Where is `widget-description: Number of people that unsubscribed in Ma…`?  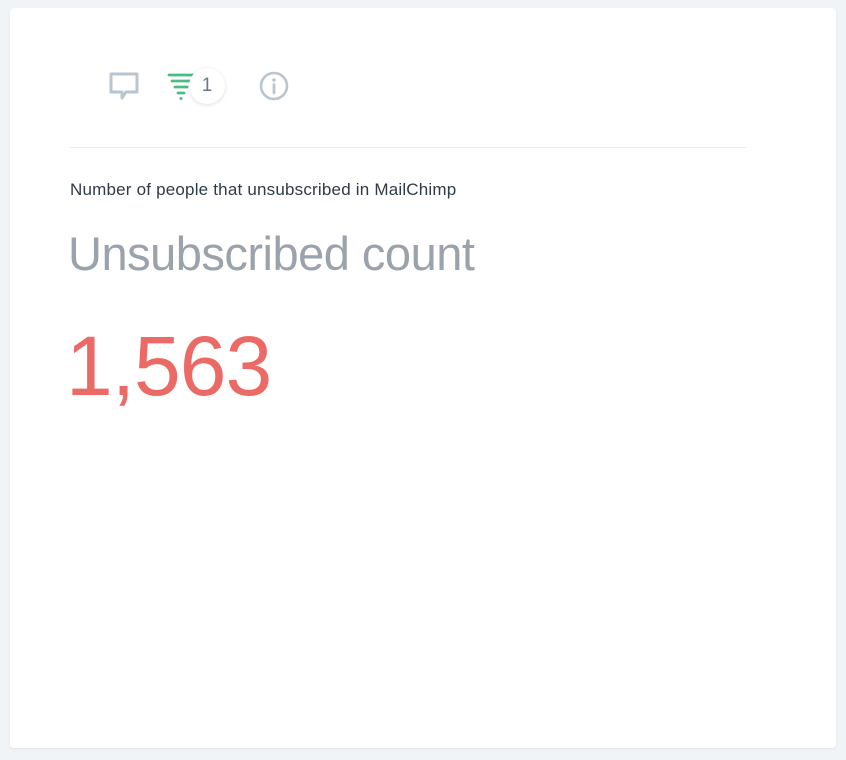
widget-description: Number of people that unsubscribed in Ma… is located at coordinates (263, 189).